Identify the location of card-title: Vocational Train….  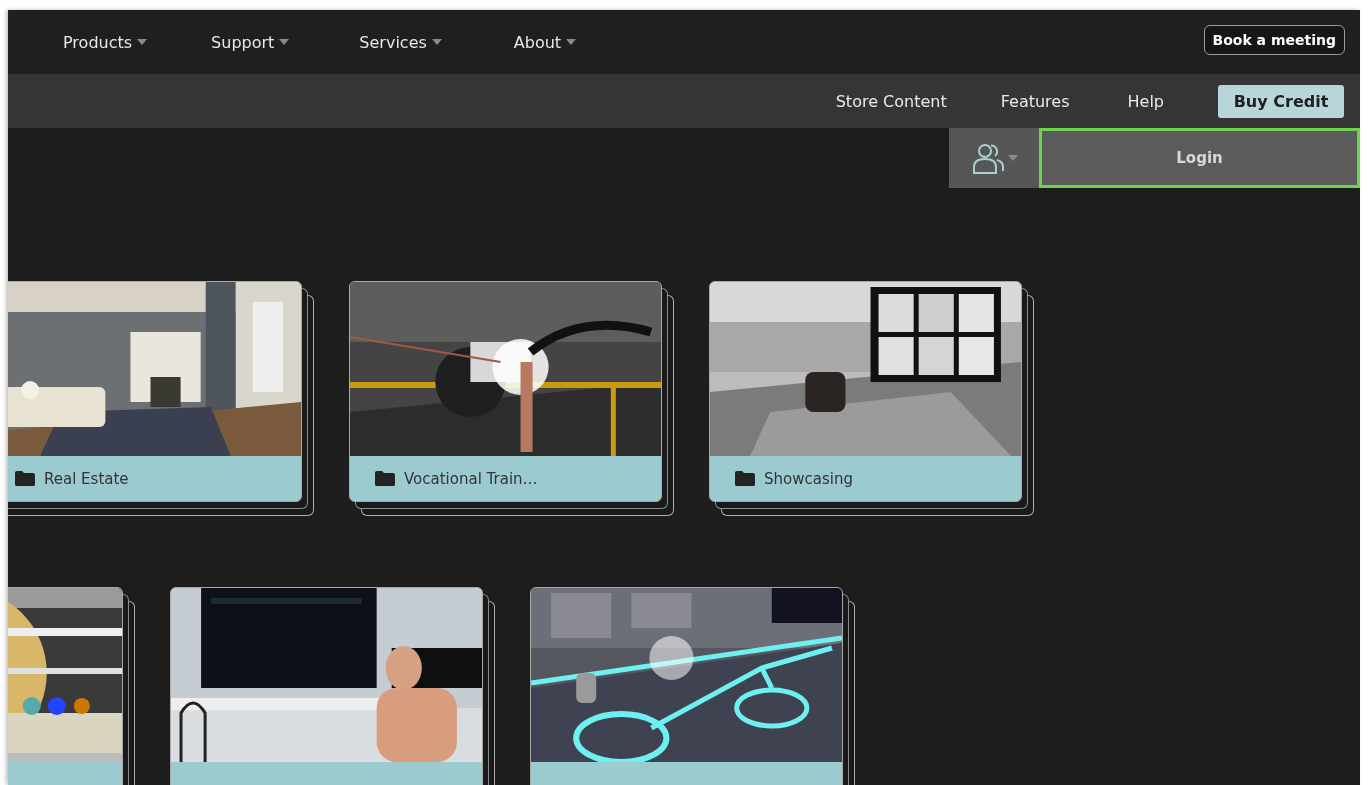
(471, 478).